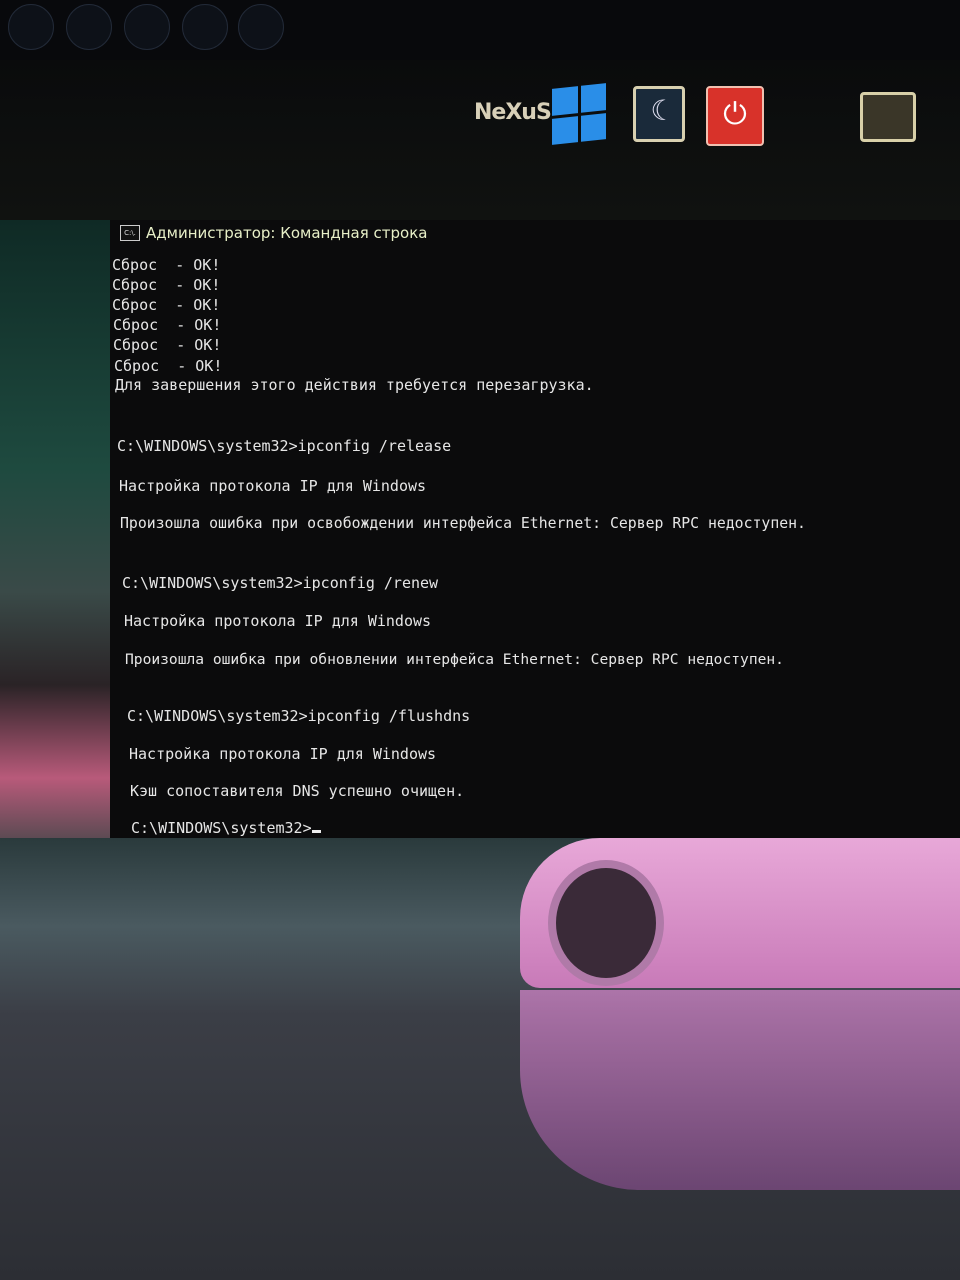  Describe the element at coordinates (579, 114) in the screenshot. I see `windows-icon` at that location.